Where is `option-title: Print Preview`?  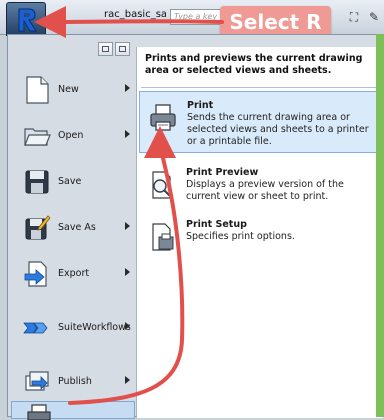
option-title: Print Preview is located at coordinates (222, 172).